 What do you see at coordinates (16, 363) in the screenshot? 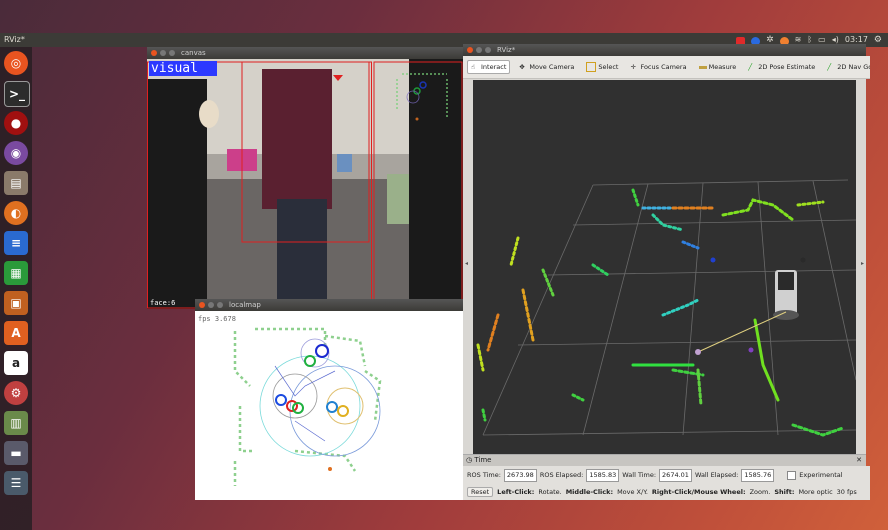
I see `amazon-icon: a` at bounding box center [16, 363].